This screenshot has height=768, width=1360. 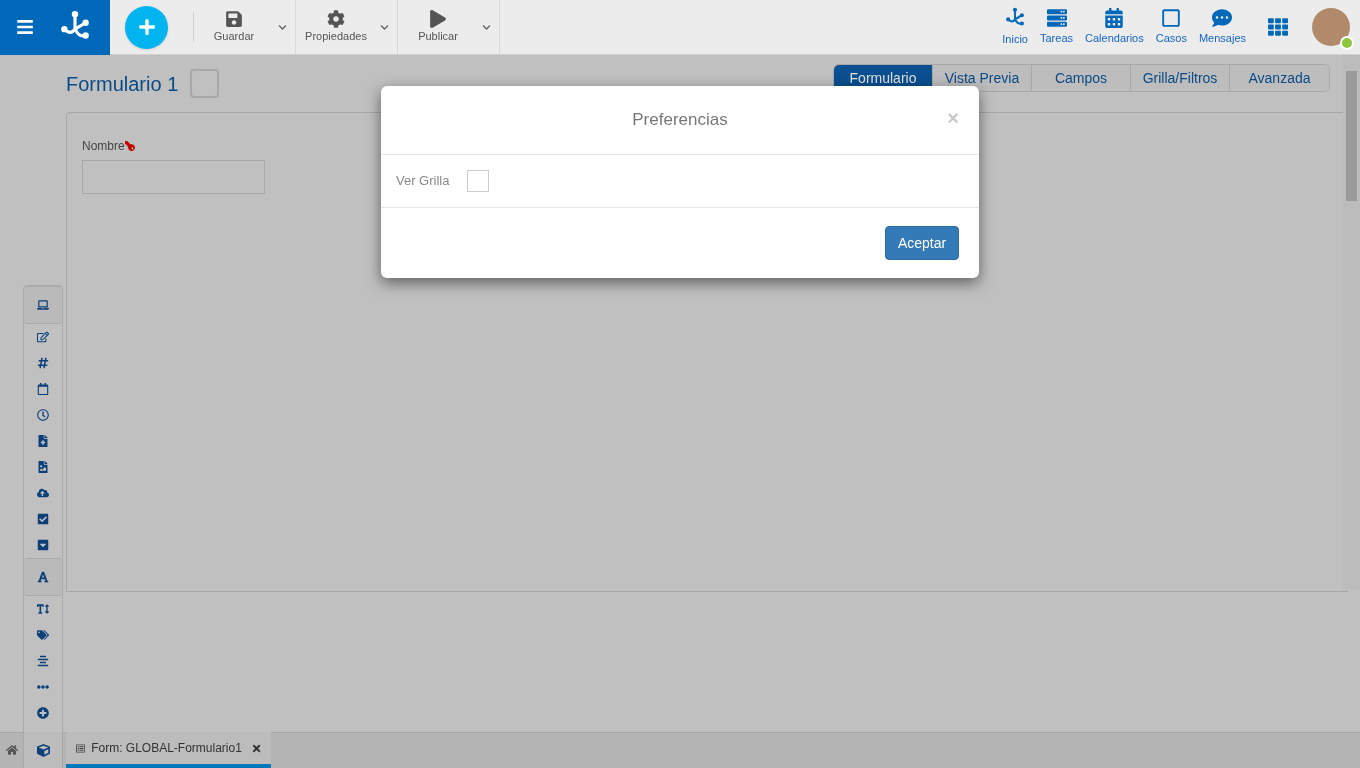 I want to click on toolbar-button: Guardar, so click(x=234, y=27).